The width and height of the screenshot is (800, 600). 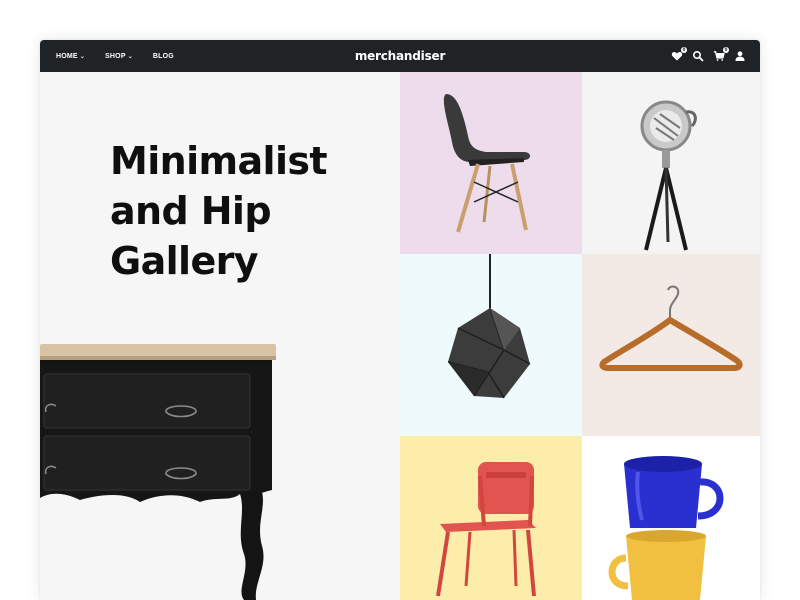 What do you see at coordinates (679, 54) in the screenshot?
I see `wishlist-heart-icon: 0` at bounding box center [679, 54].